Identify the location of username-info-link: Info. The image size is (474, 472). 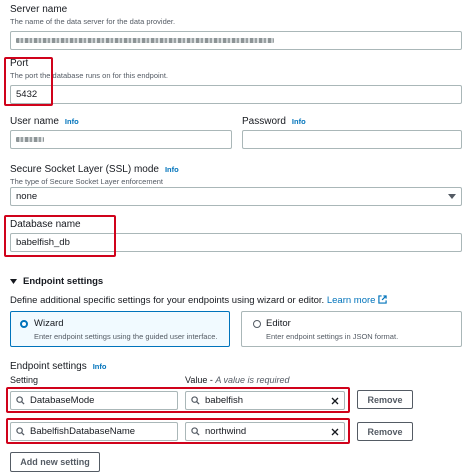
(72, 121).